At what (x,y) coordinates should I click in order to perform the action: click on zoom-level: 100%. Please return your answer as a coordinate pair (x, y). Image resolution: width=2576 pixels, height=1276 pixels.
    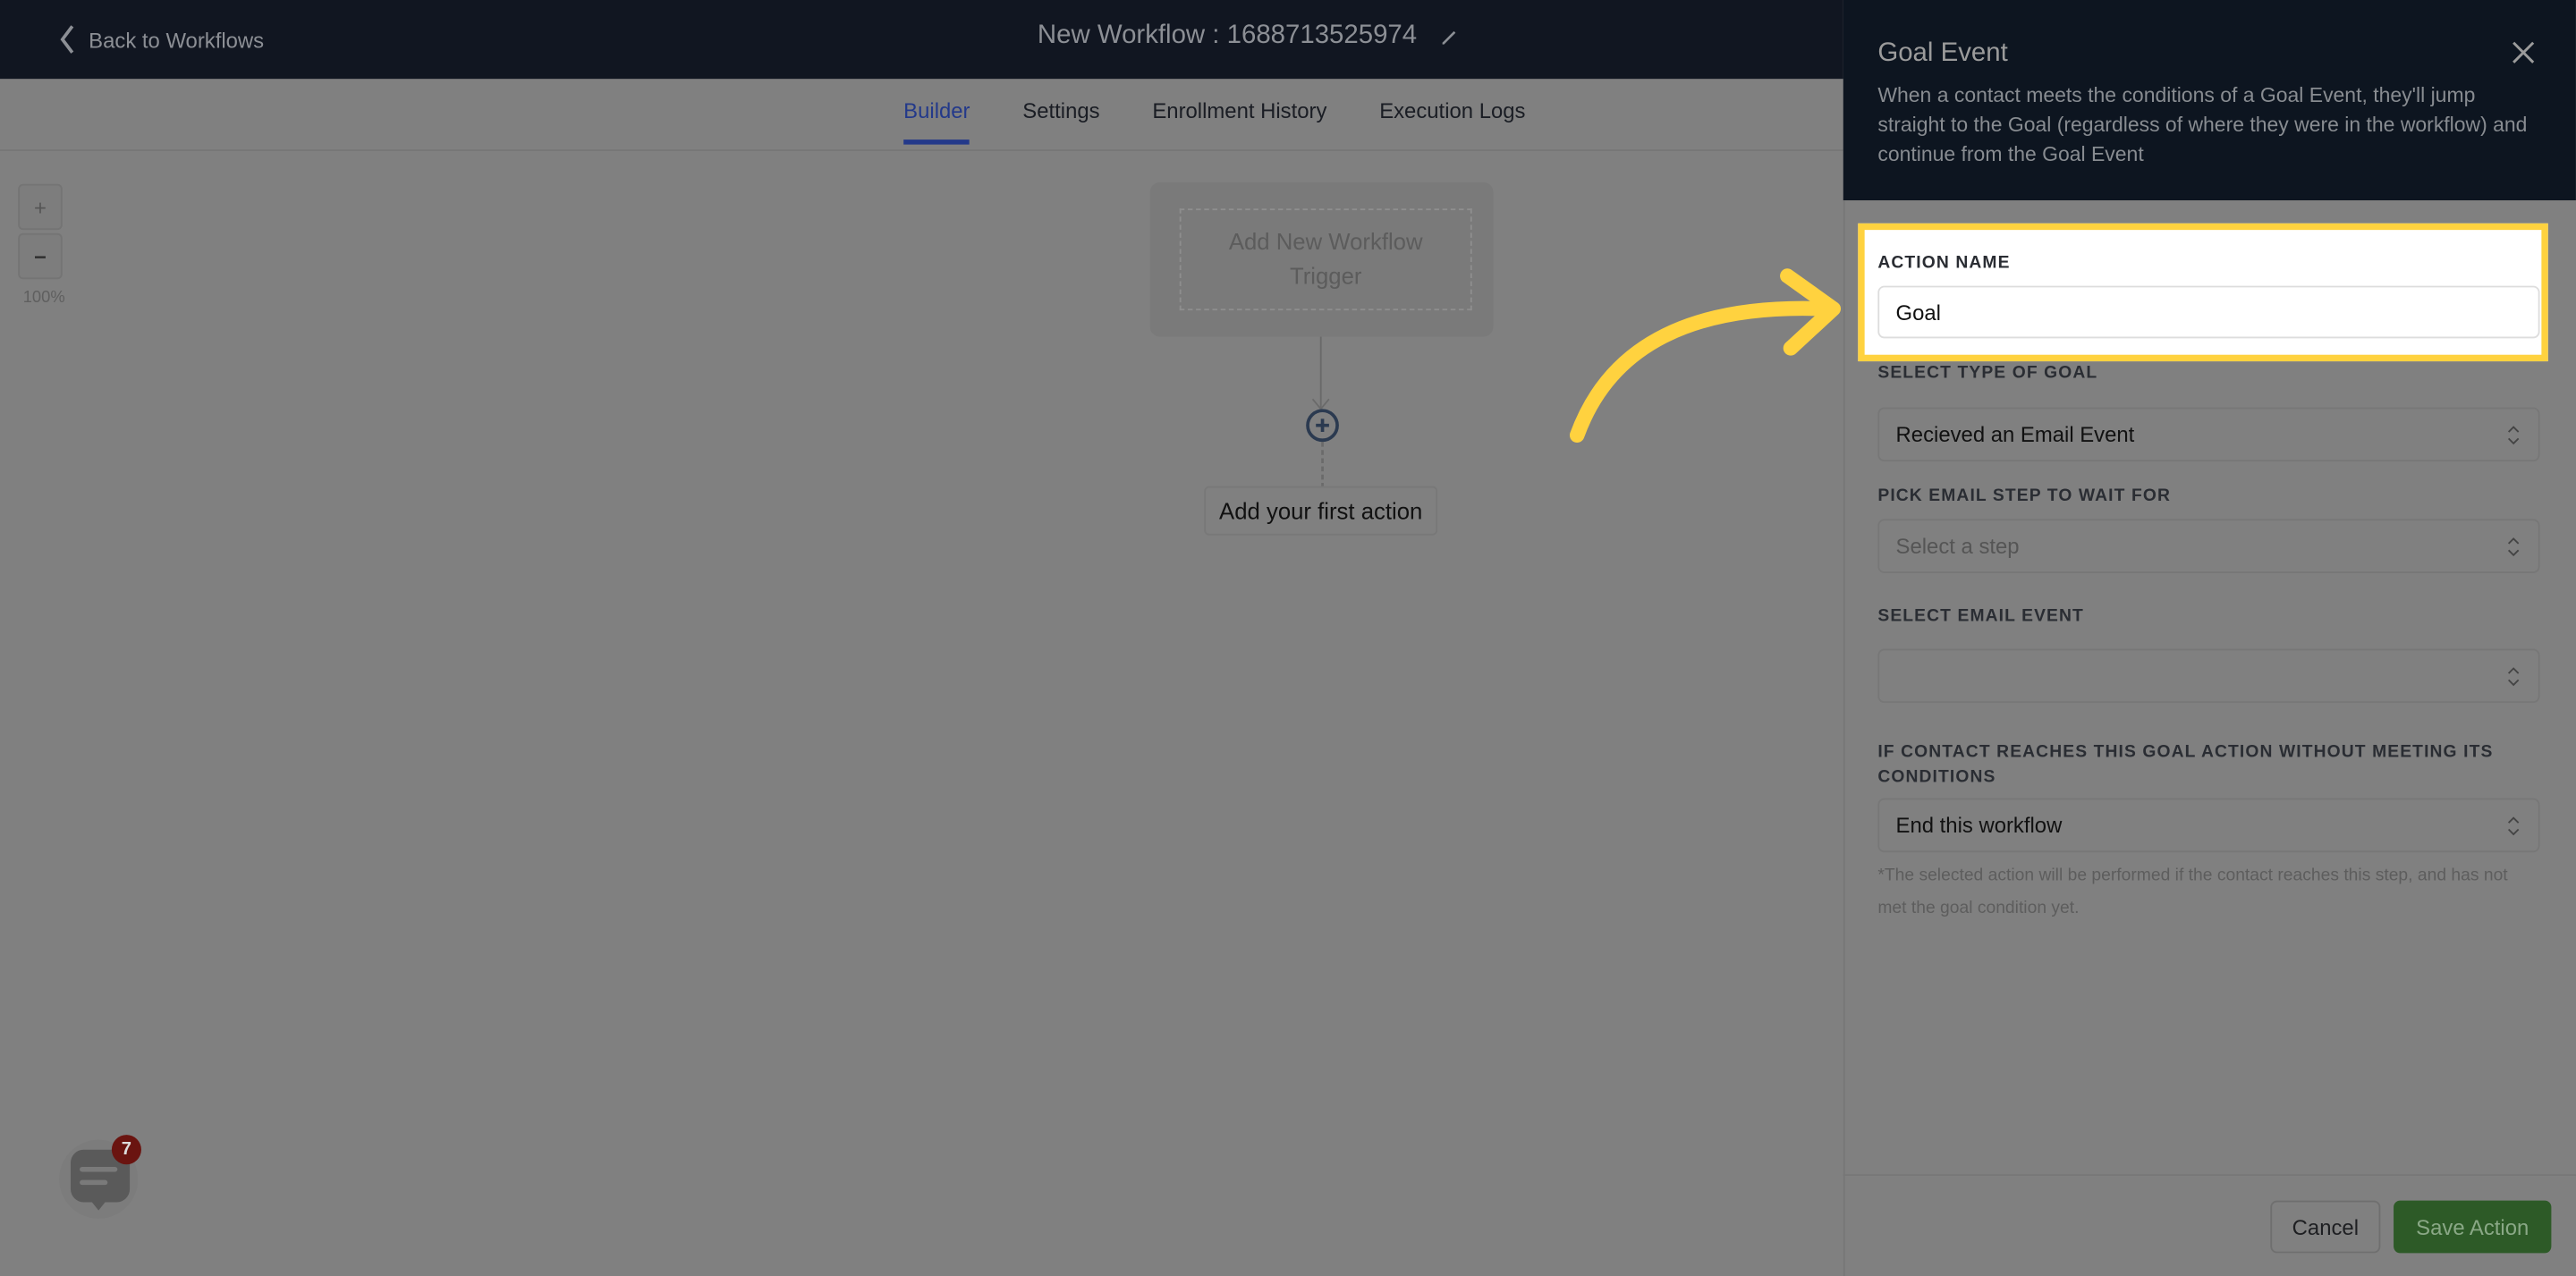
    Looking at the image, I should click on (43, 298).